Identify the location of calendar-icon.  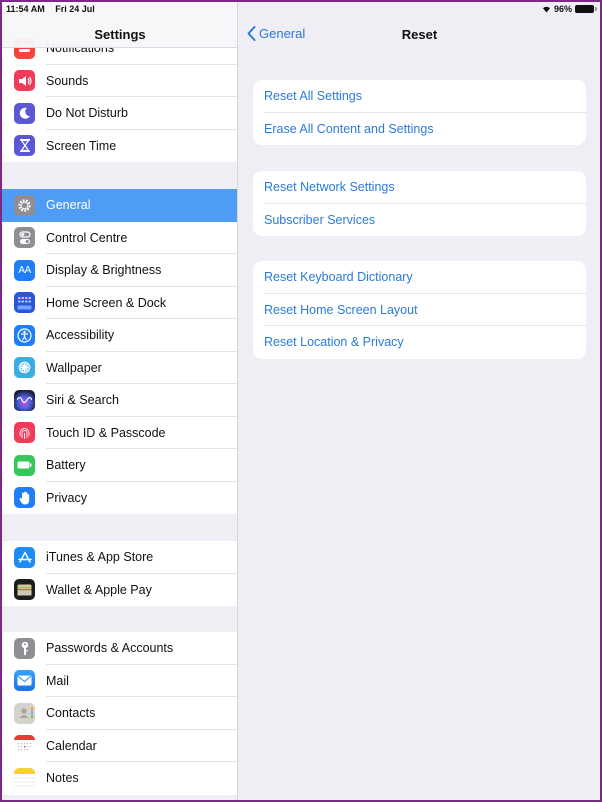
(24, 746).